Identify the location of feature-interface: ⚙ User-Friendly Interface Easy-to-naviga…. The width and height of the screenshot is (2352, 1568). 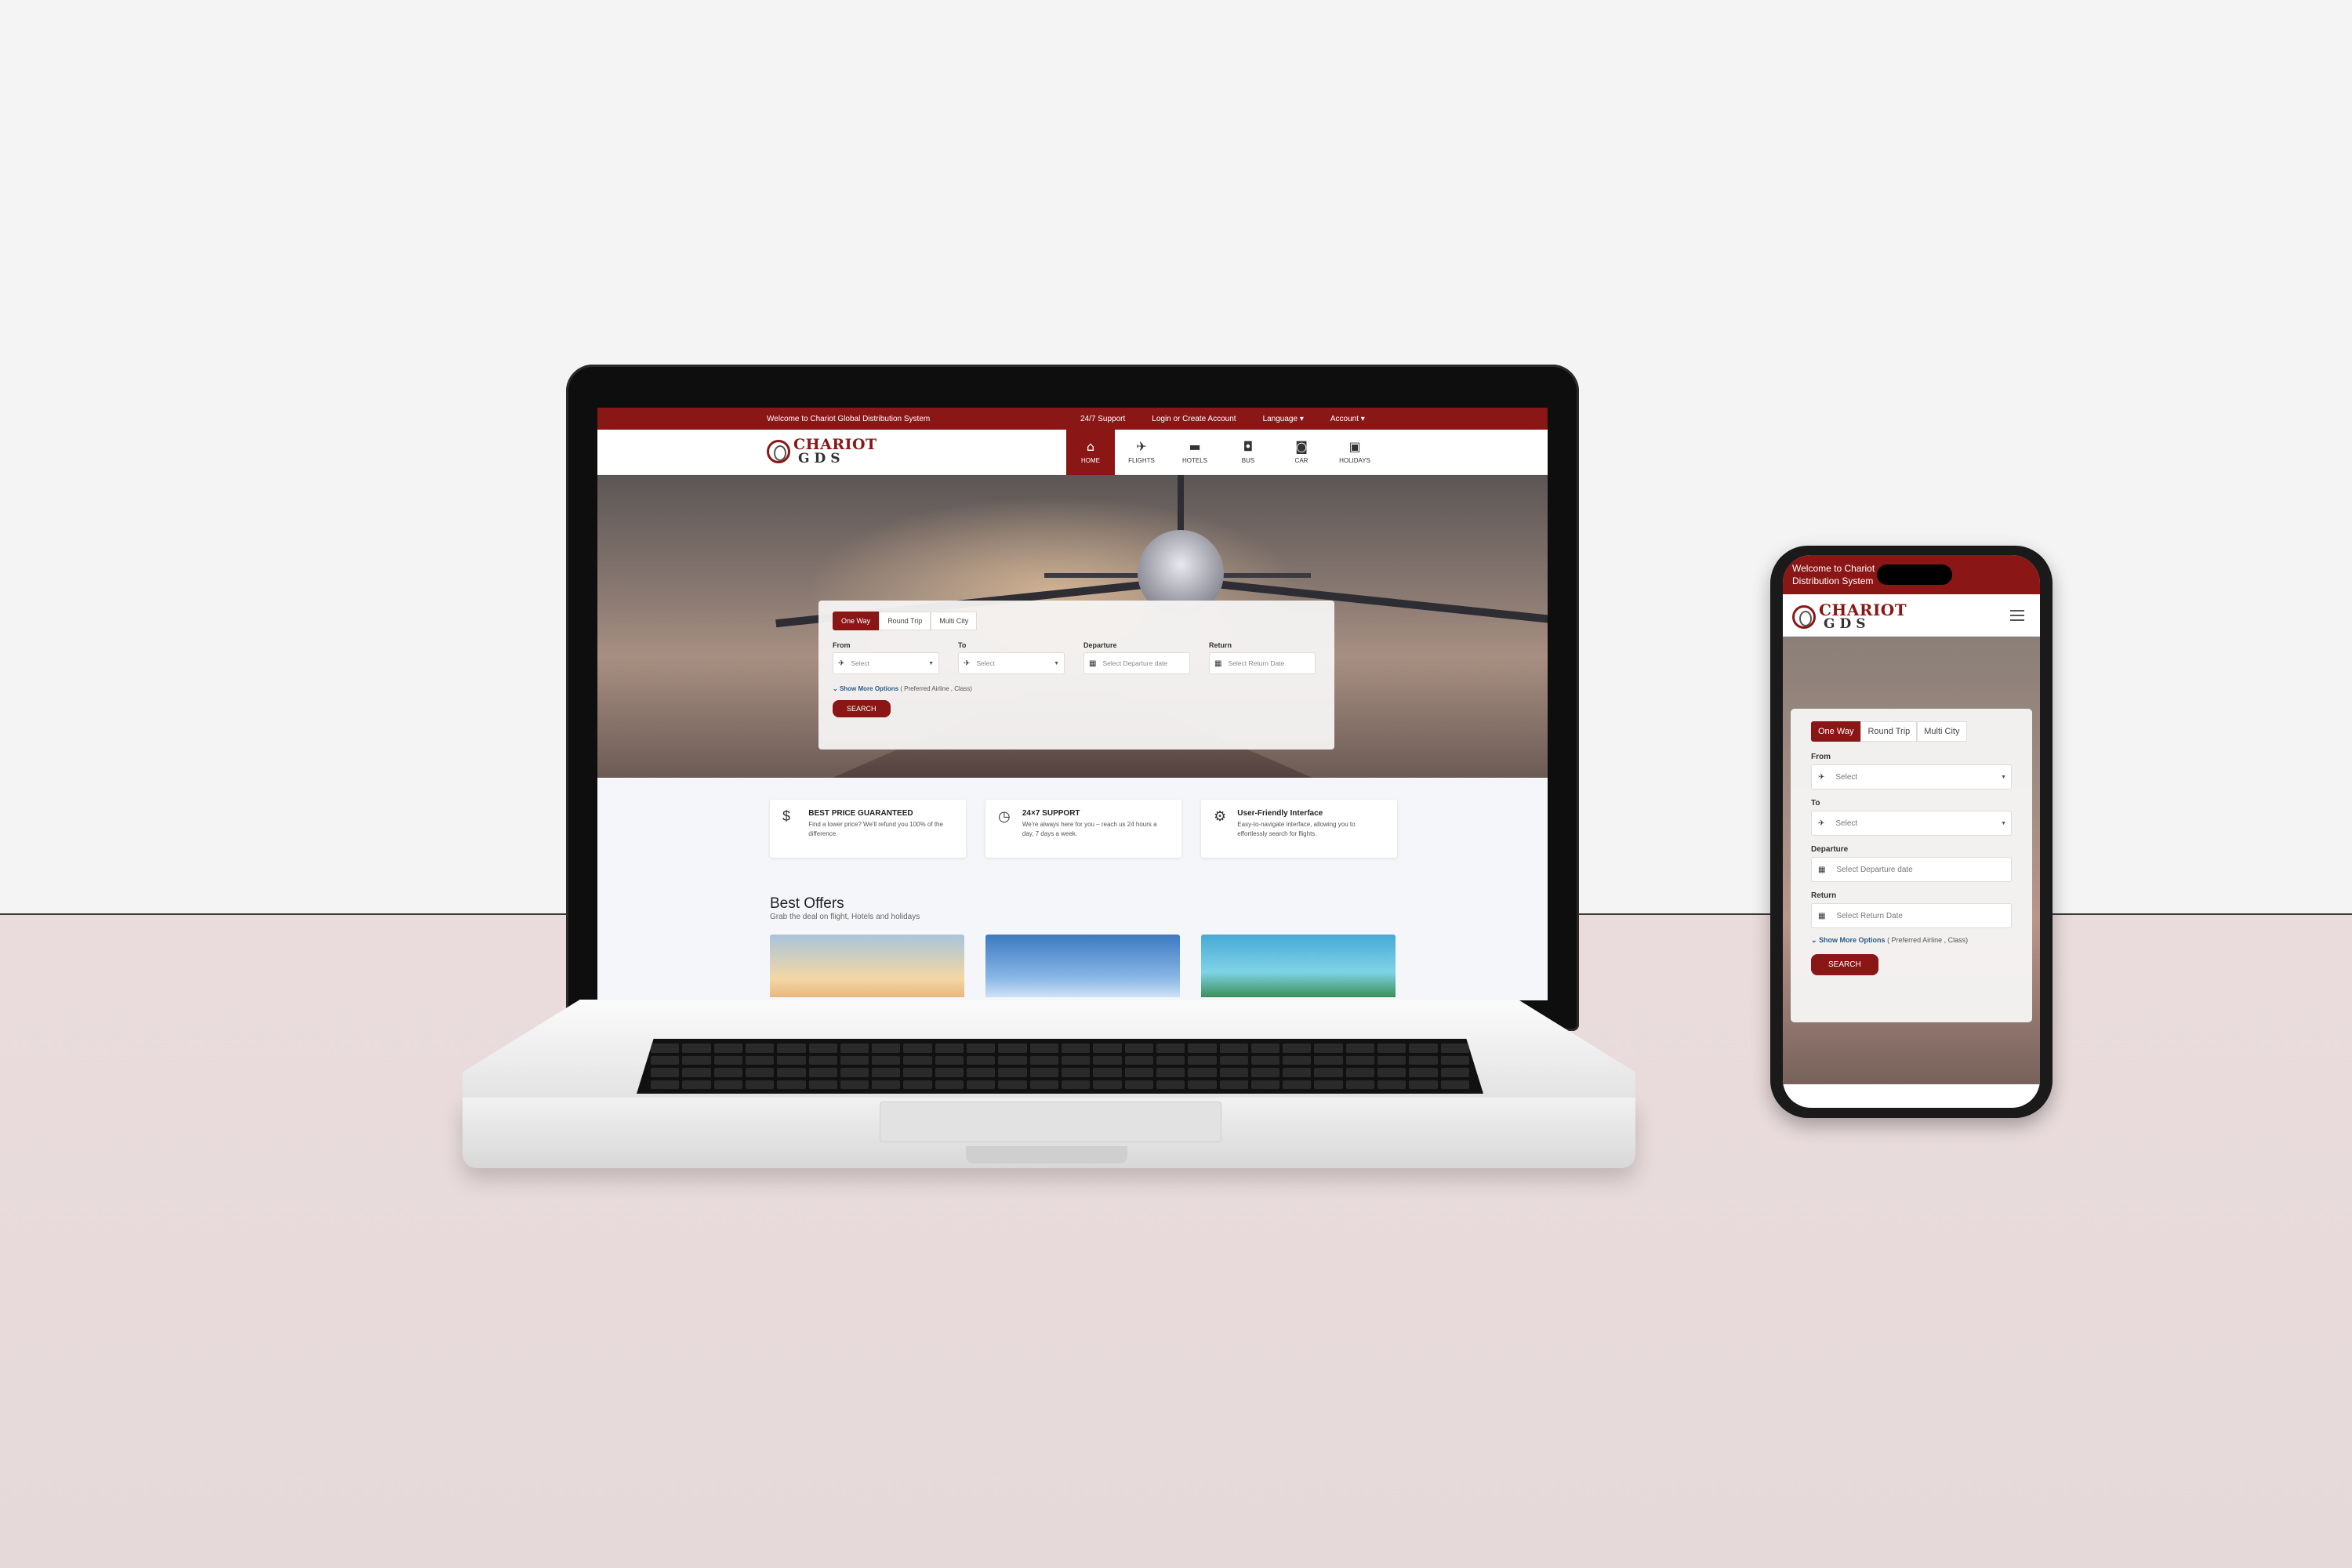
(1299, 829).